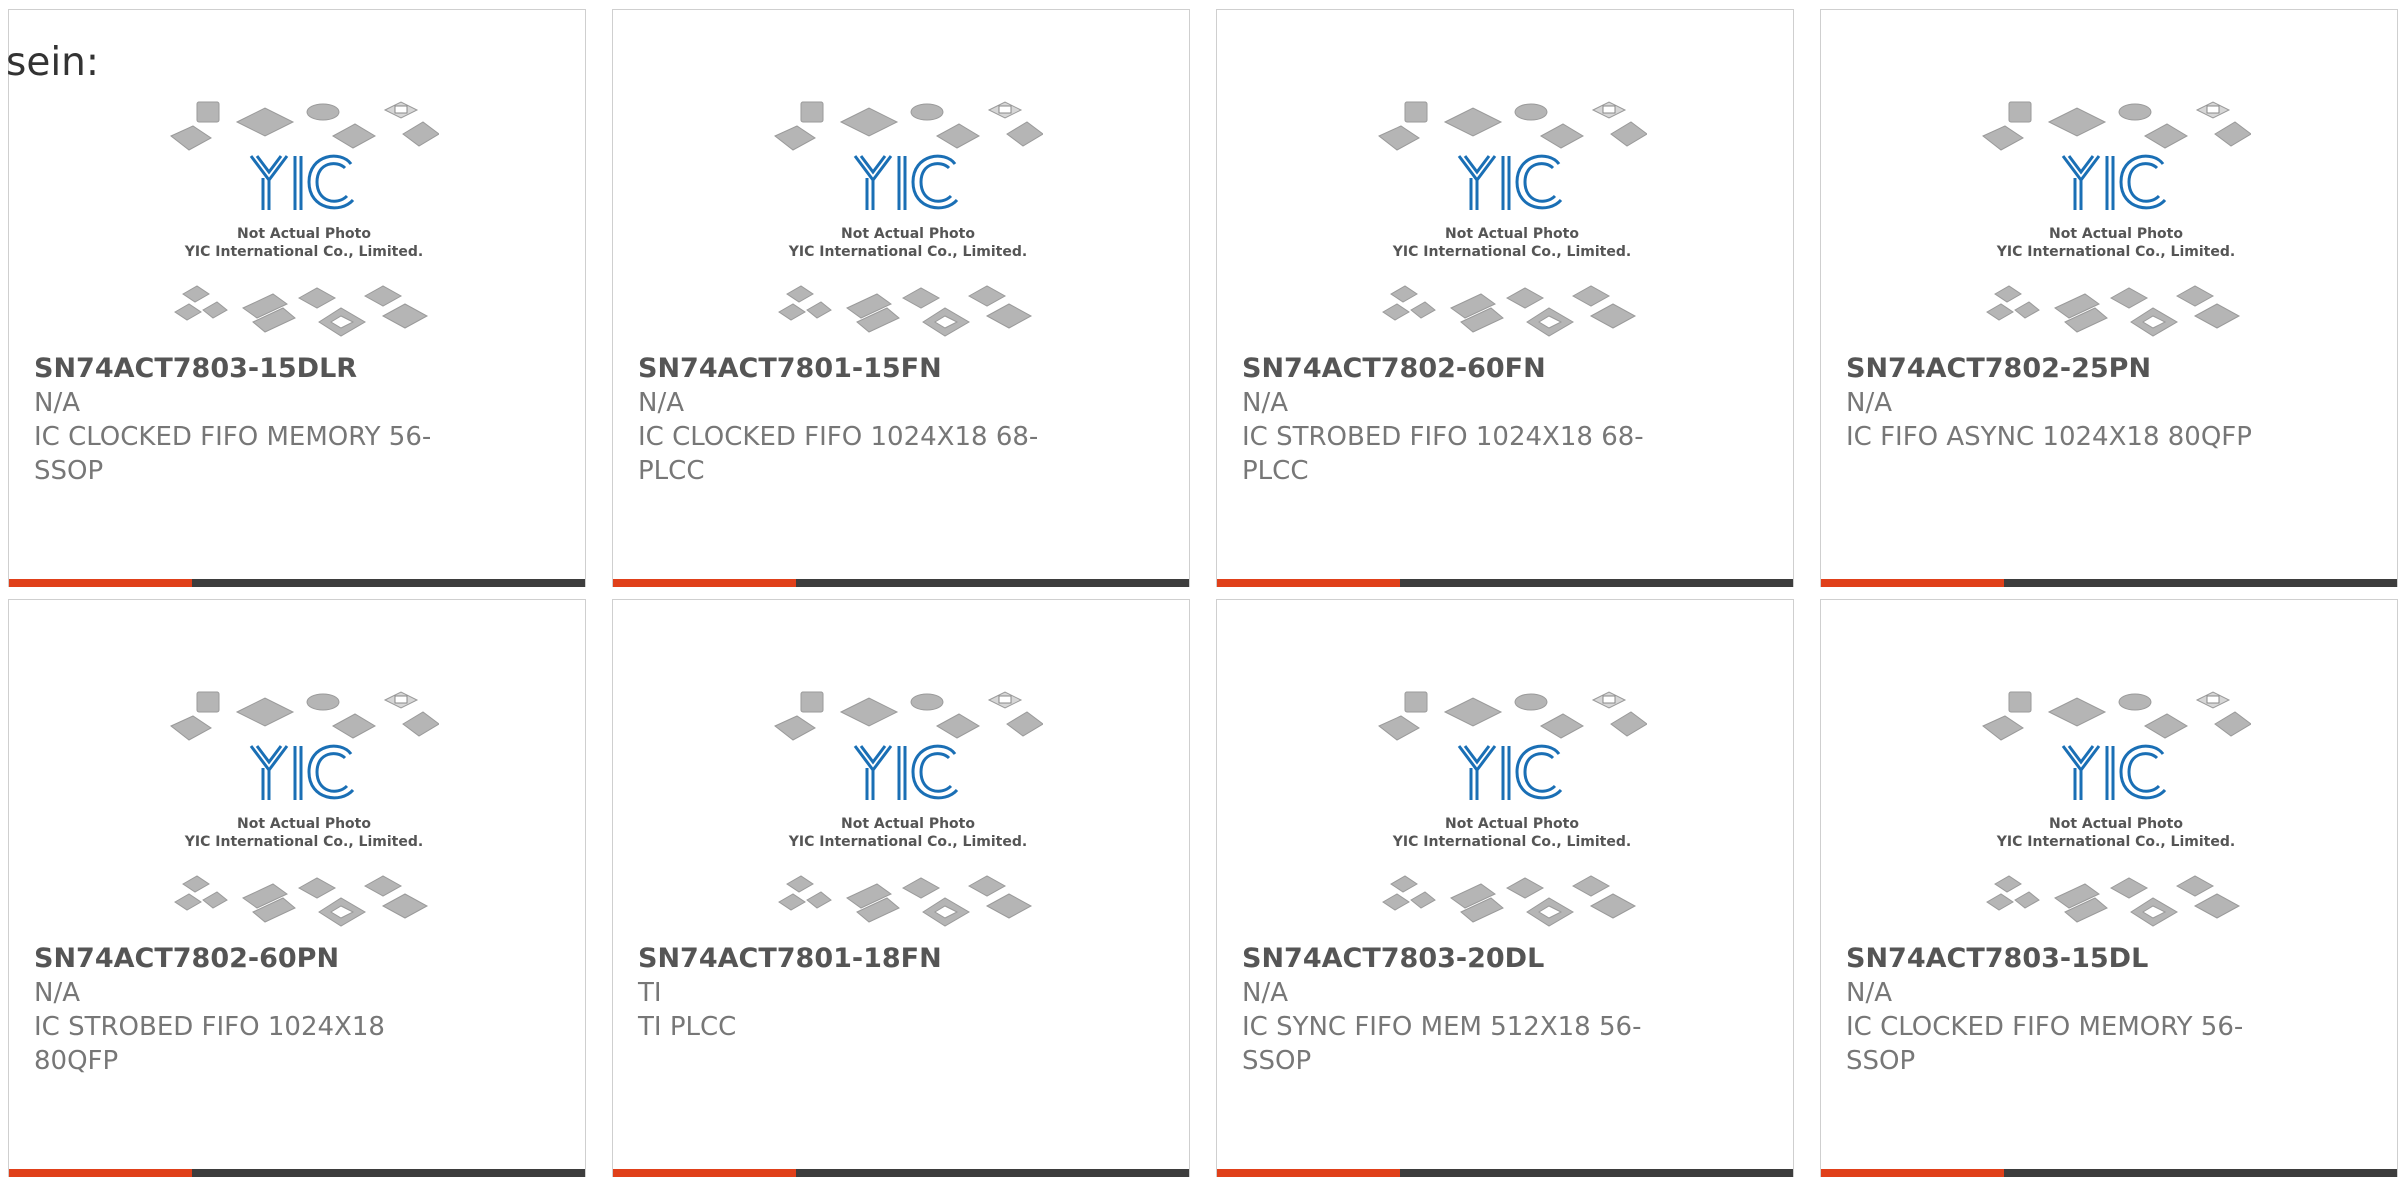 This screenshot has width=2400, height=1177. Describe the element at coordinates (1457, 959) in the screenshot. I see `part-number: SN74ACT7803-20DL` at that location.